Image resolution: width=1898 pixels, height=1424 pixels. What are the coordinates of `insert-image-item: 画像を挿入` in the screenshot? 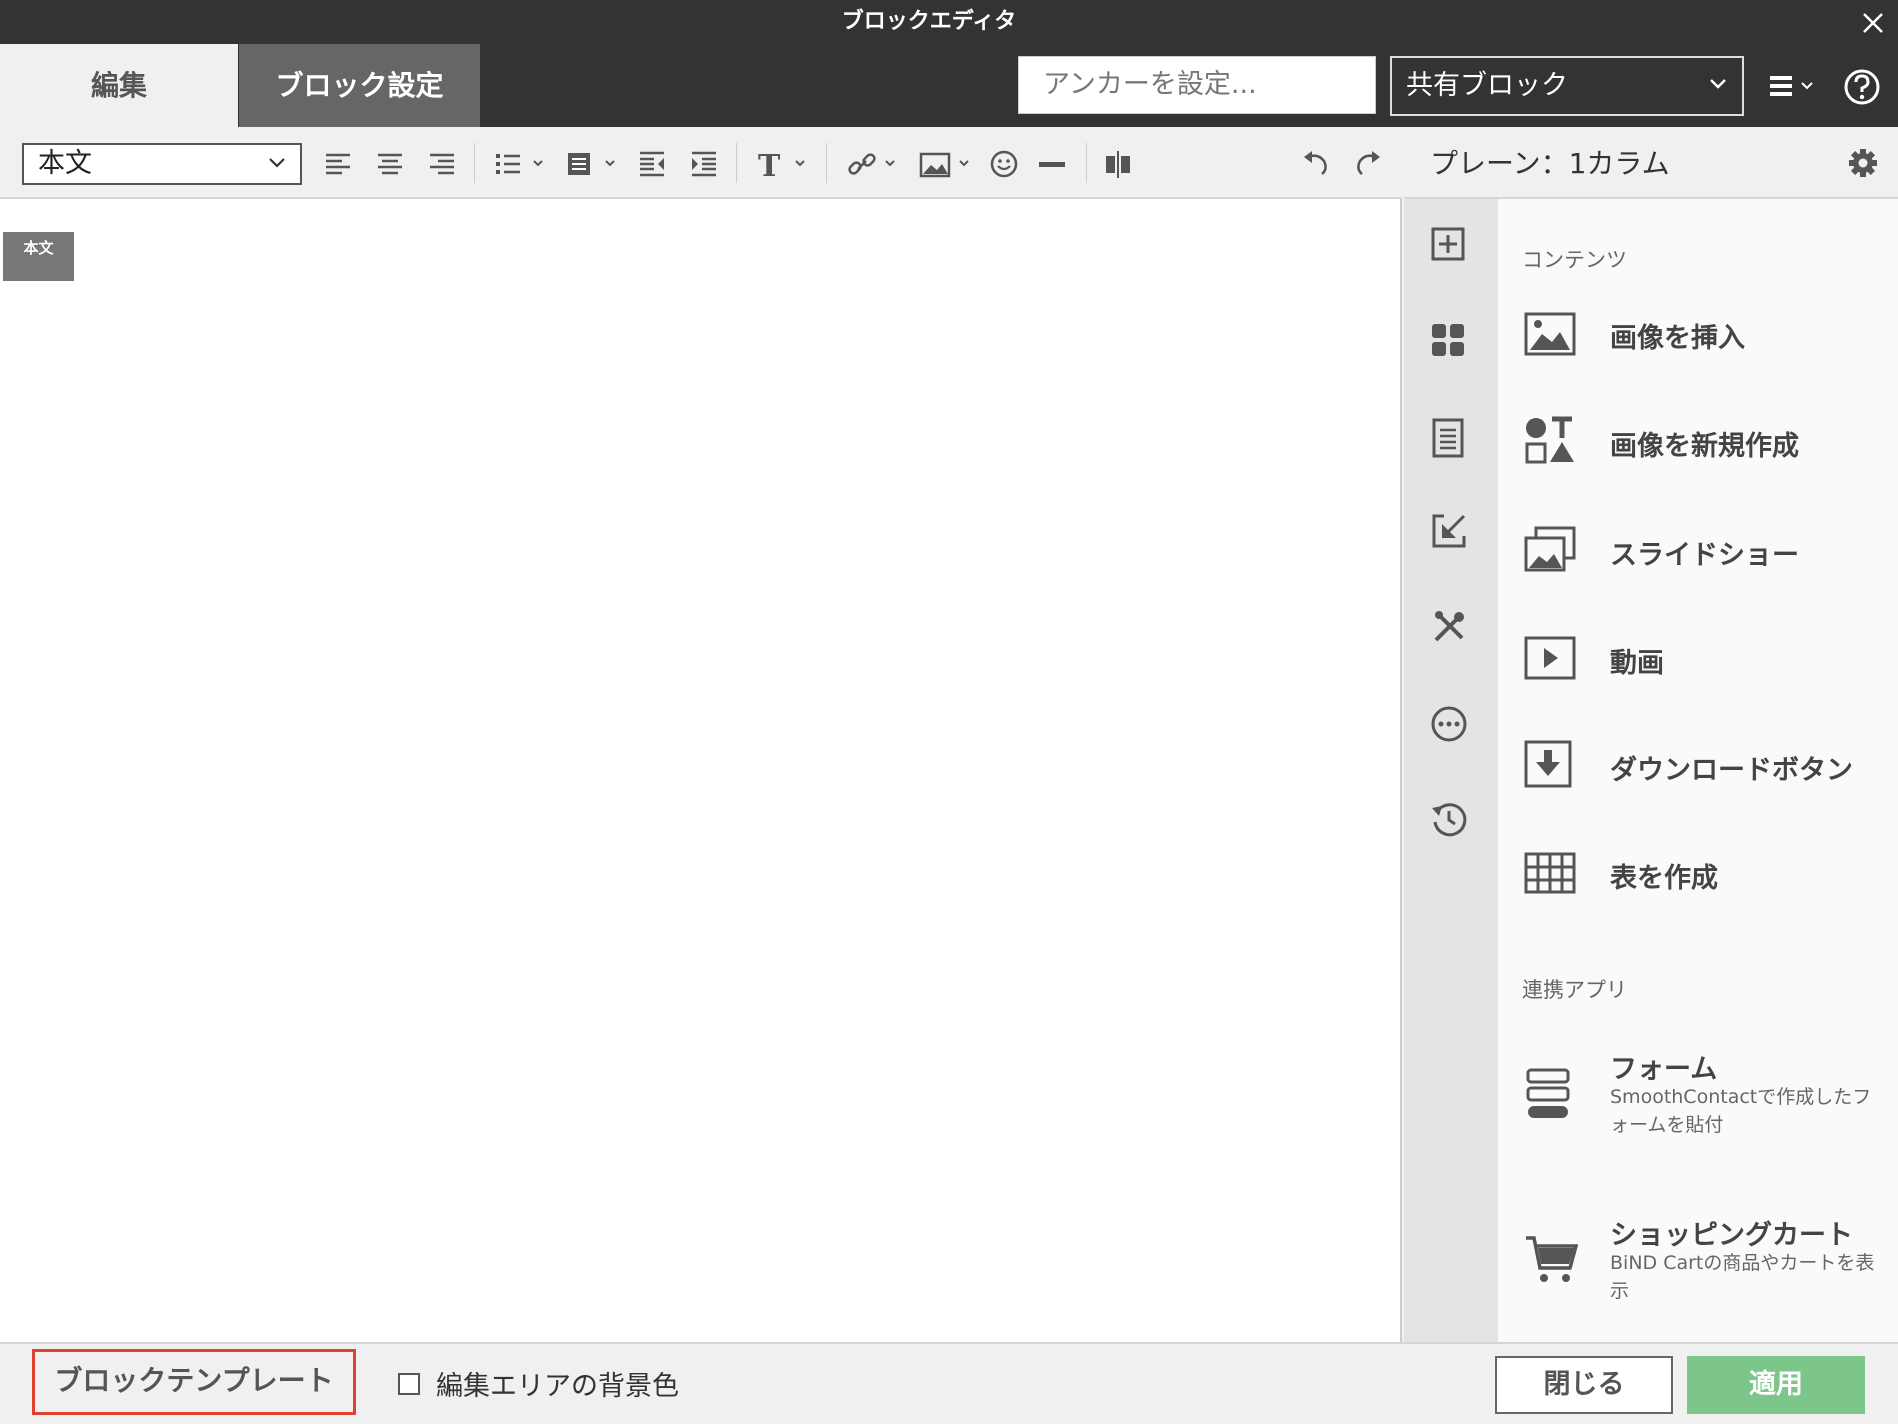 It's located at (1677, 335).